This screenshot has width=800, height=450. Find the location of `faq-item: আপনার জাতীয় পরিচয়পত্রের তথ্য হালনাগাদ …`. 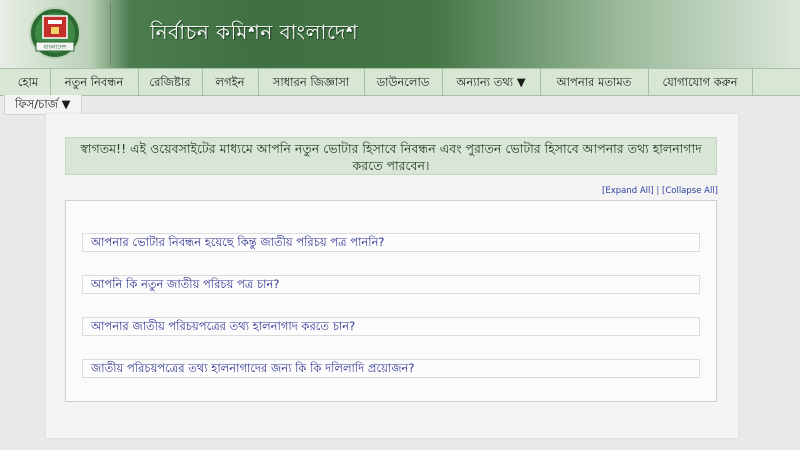

faq-item: আপনার জাতীয় পরিচয়পত্রের তথ্য হালনাগাদ … is located at coordinates (391, 326).